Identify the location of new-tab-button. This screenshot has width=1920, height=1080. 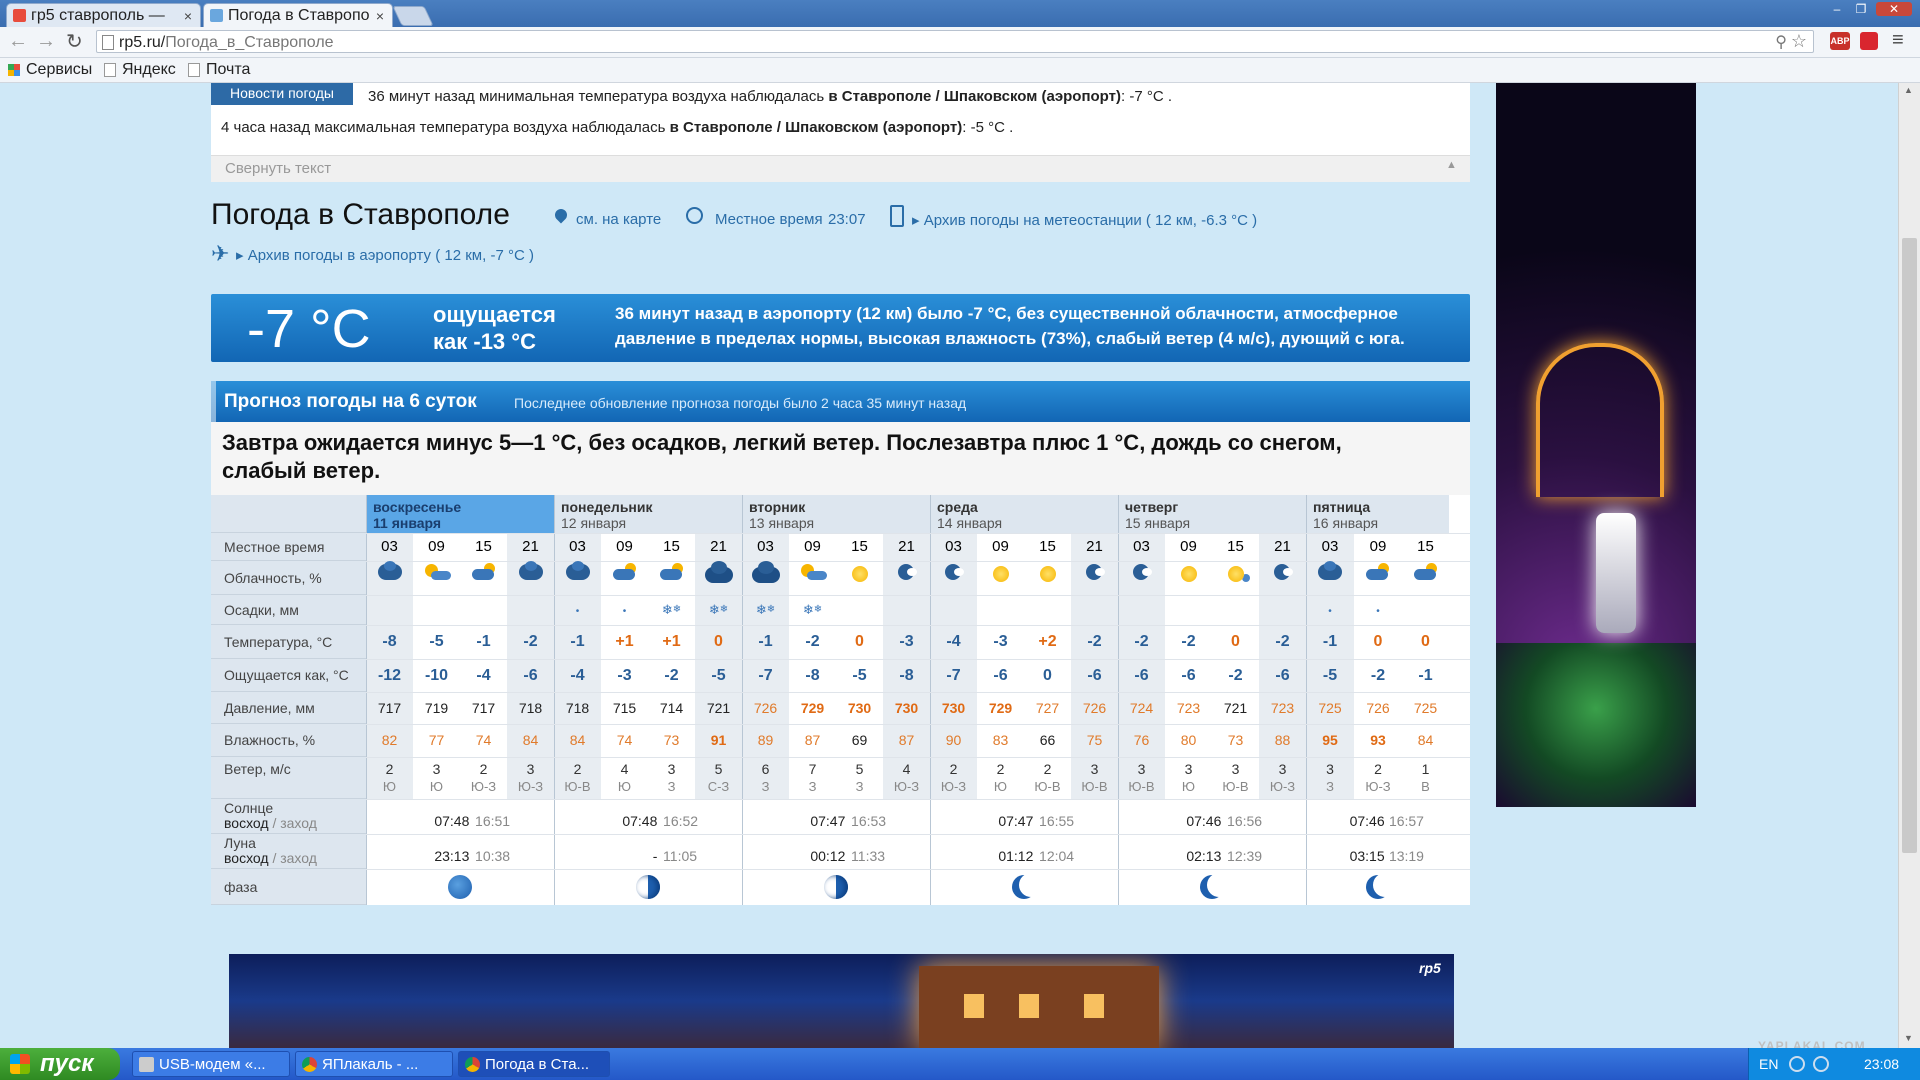
(413, 16).